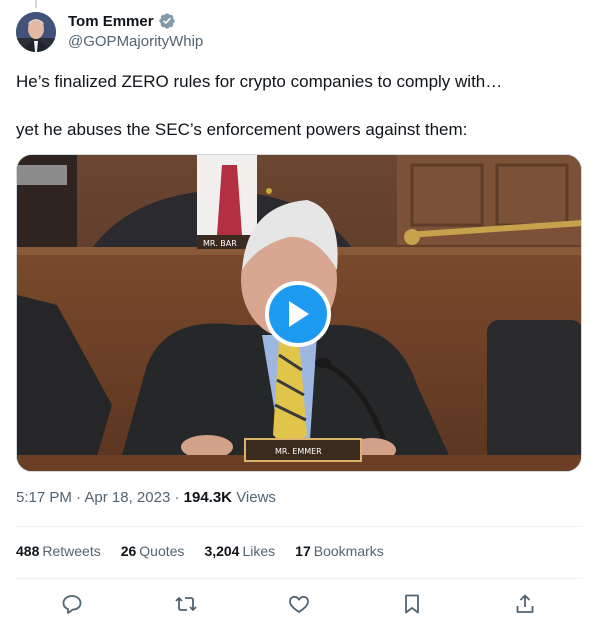  I want to click on author-name-row: Tom Emmer, so click(122, 21).